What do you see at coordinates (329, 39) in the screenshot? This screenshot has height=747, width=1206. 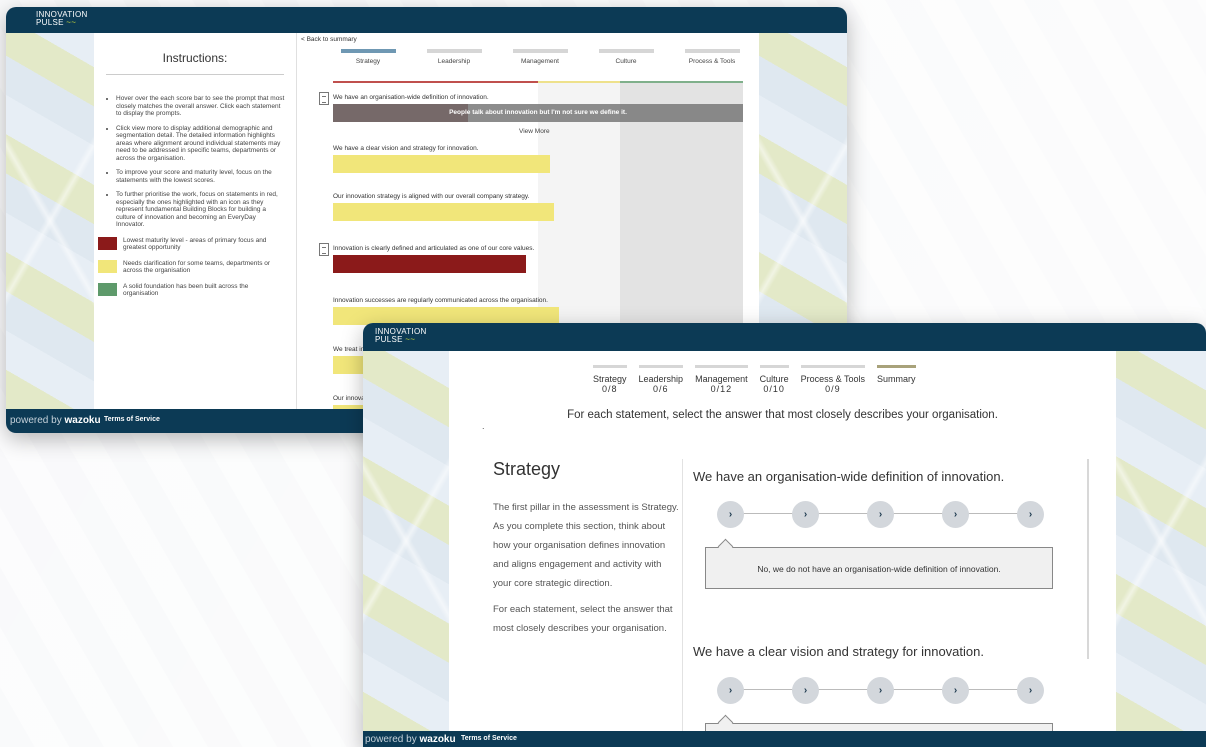 I see `back-to-summary-link: < Back to summary` at bounding box center [329, 39].